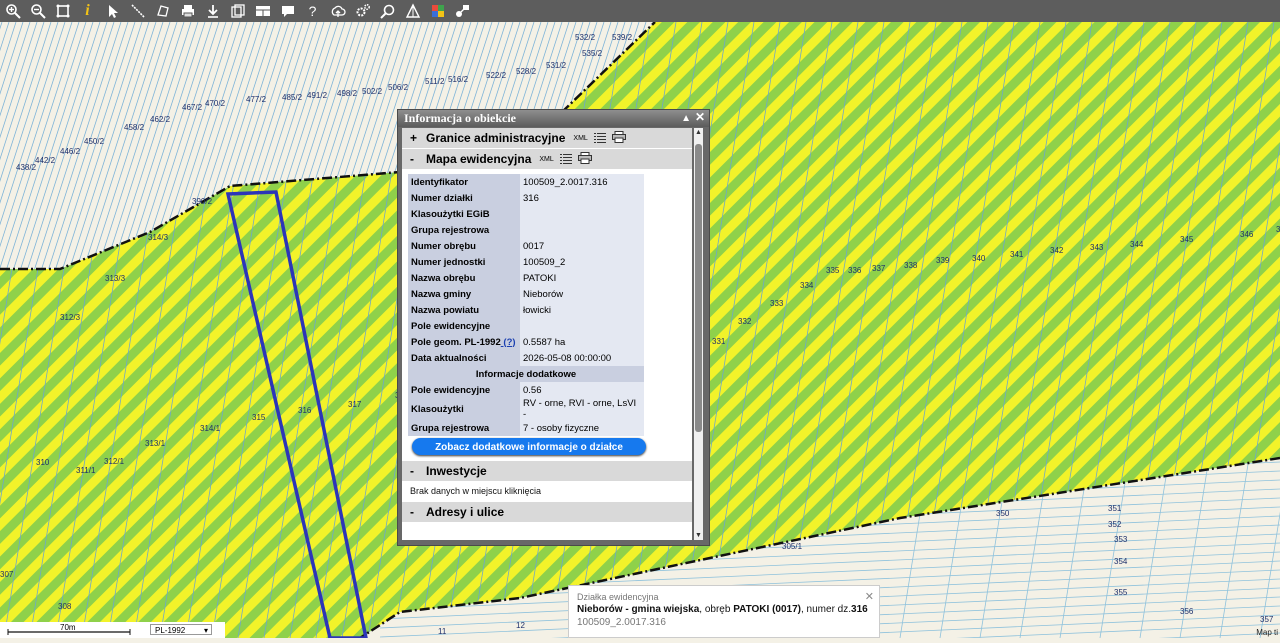  Describe the element at coordinates (70, 151) in the screenshot. I see `parcel-label: 446/2` at that location.